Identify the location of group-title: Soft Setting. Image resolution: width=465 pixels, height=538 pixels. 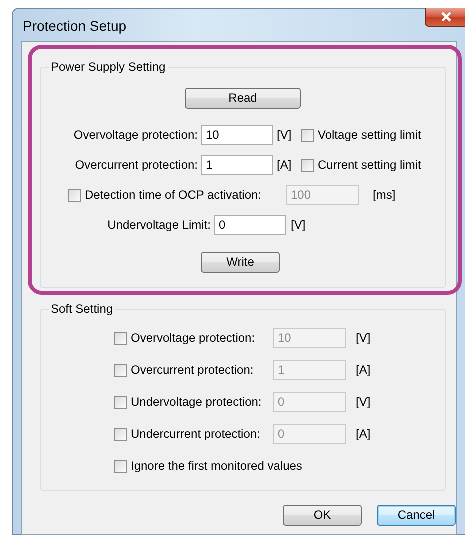
(82, 309).